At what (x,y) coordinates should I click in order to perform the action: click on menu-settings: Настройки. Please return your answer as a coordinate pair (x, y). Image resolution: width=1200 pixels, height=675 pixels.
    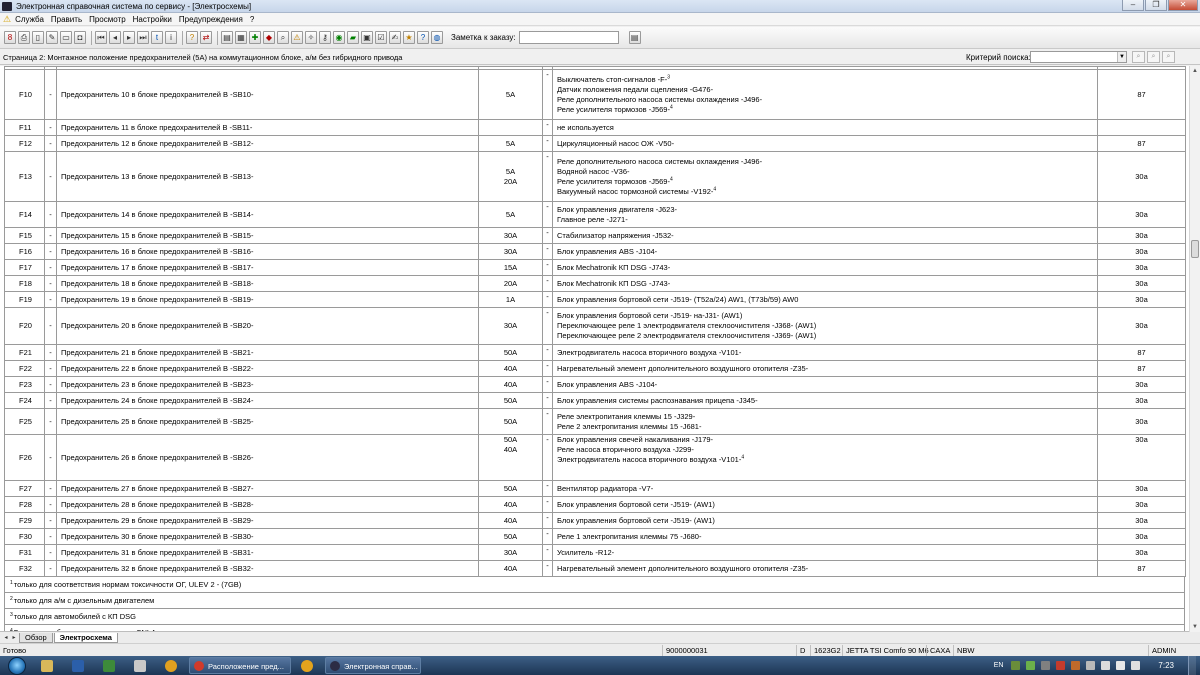
    Looking at the image, I should click on (152, 19).